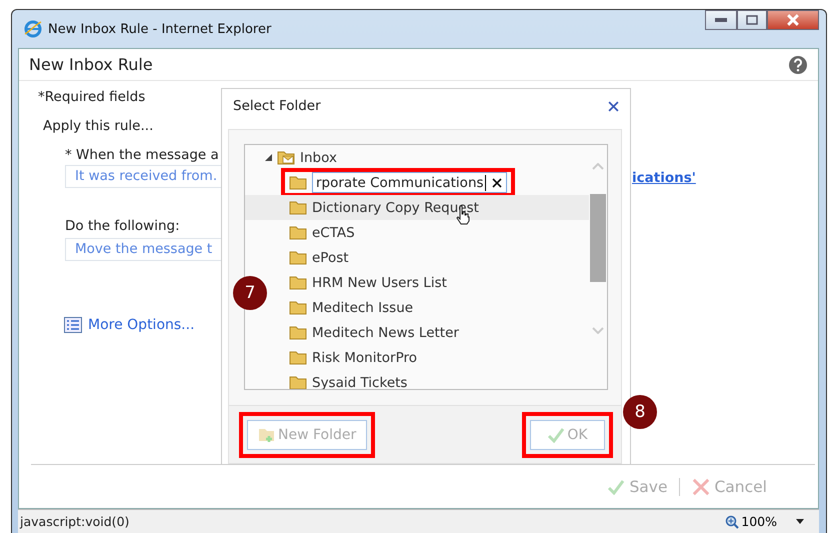 The height and width of the screenshot is (533, 835). What do you see at coordinates (333, 232) in the screenshot?
I see `tree-item: eCTAS` at bounding box center [333, 232].